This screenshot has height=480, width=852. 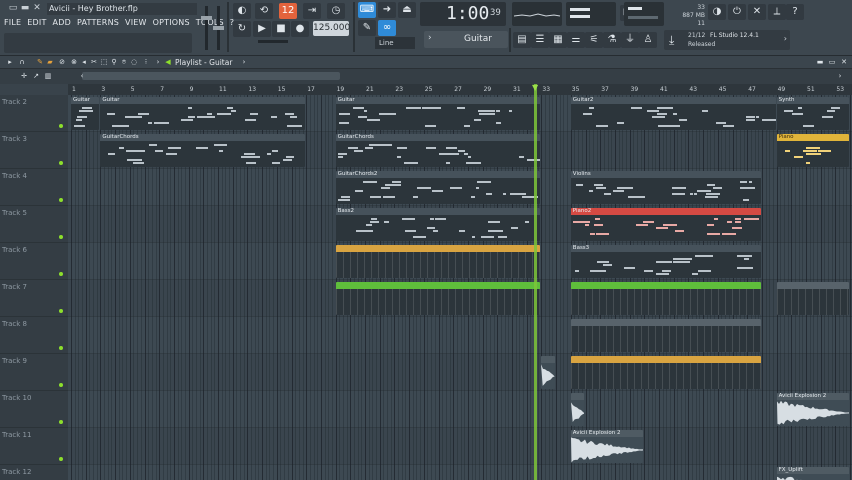 I want to click on playlist-clip: Piano2, so click(x=665, y=224).